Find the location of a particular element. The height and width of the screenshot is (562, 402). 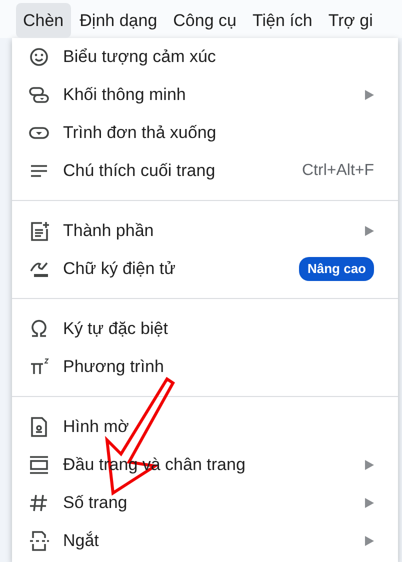

menu-item: Chú thích cuối trang Ctrl+Alt+F is located at coordinates (205, 171).